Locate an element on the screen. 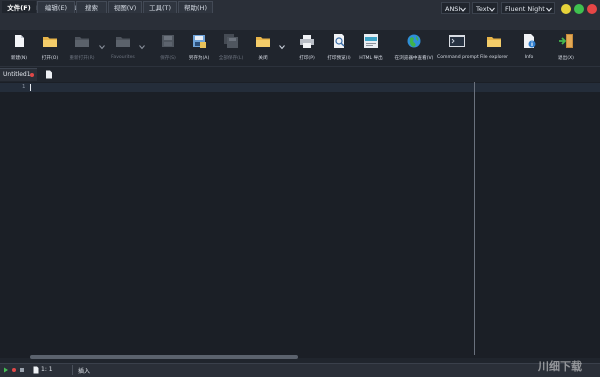 This screenshot has width=600, height=377. html-export-icon is located at coordinates (371, 41).